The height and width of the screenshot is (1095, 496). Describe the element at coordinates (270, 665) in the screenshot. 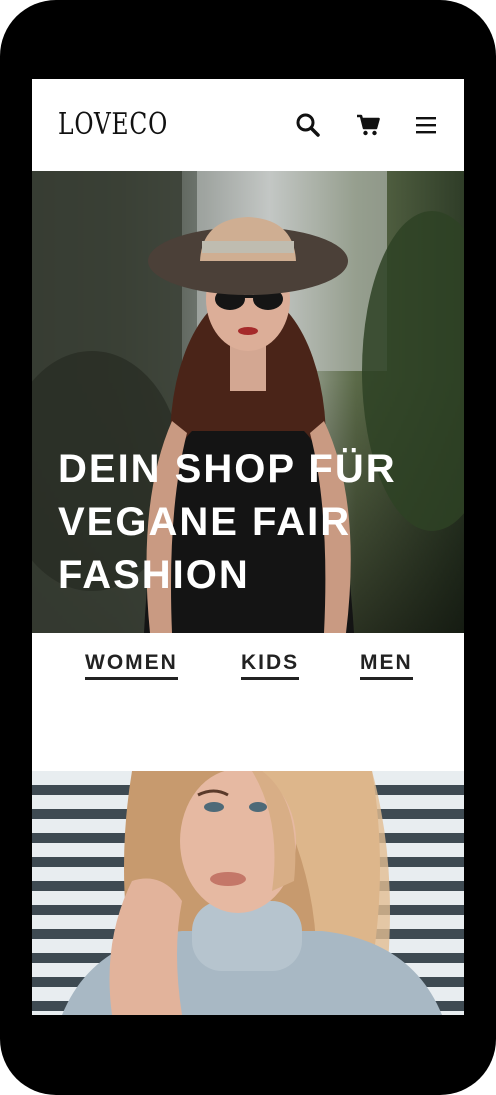

I see `category-link-kids: KIDS` at that location.